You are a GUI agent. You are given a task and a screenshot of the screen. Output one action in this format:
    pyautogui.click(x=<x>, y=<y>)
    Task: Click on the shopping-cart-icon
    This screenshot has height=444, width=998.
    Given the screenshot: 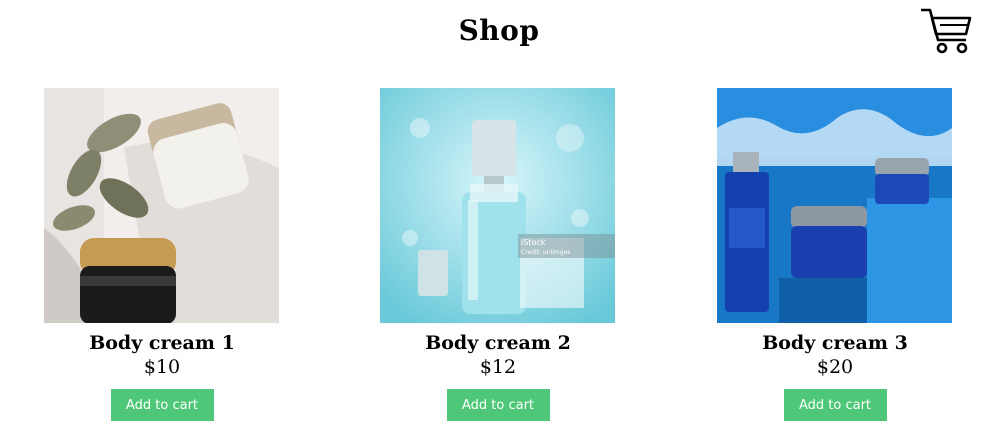 What is the action you would take?
    pyautogui.click(x=946, y=31)
    